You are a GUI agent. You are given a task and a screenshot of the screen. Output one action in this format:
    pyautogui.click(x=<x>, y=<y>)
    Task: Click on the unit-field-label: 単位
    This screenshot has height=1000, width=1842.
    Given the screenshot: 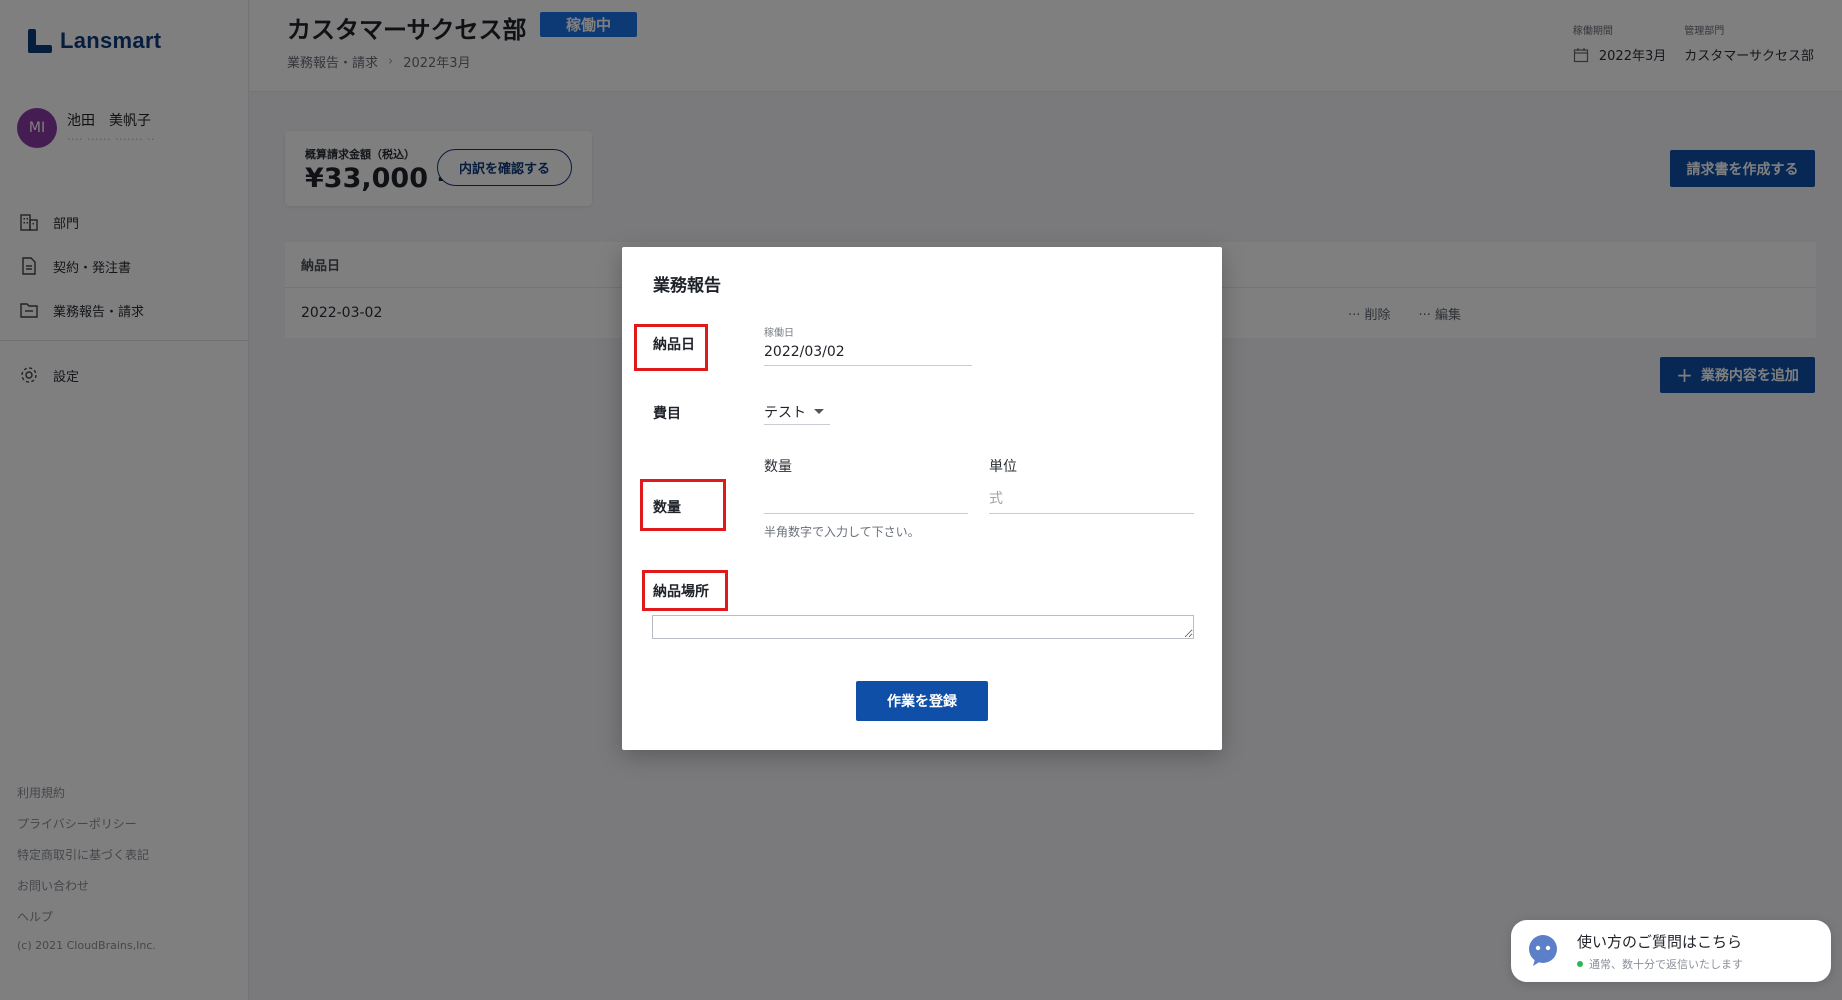 What is the action you would take?
    pyautogui.click(x=1003, y=467)
    